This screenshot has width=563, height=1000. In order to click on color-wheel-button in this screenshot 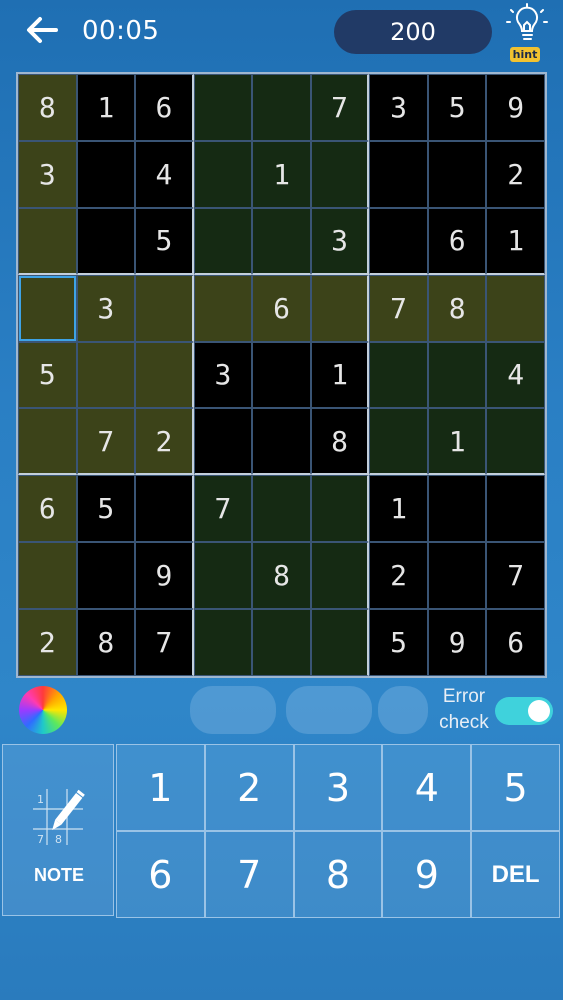, I will do `click(43, 710)`.